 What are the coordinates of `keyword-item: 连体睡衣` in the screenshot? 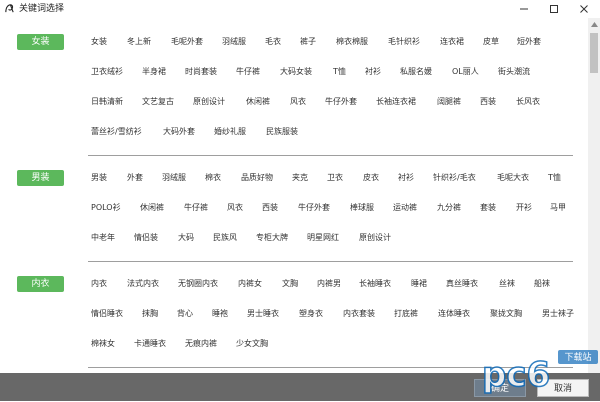 It's located at (454, 314).